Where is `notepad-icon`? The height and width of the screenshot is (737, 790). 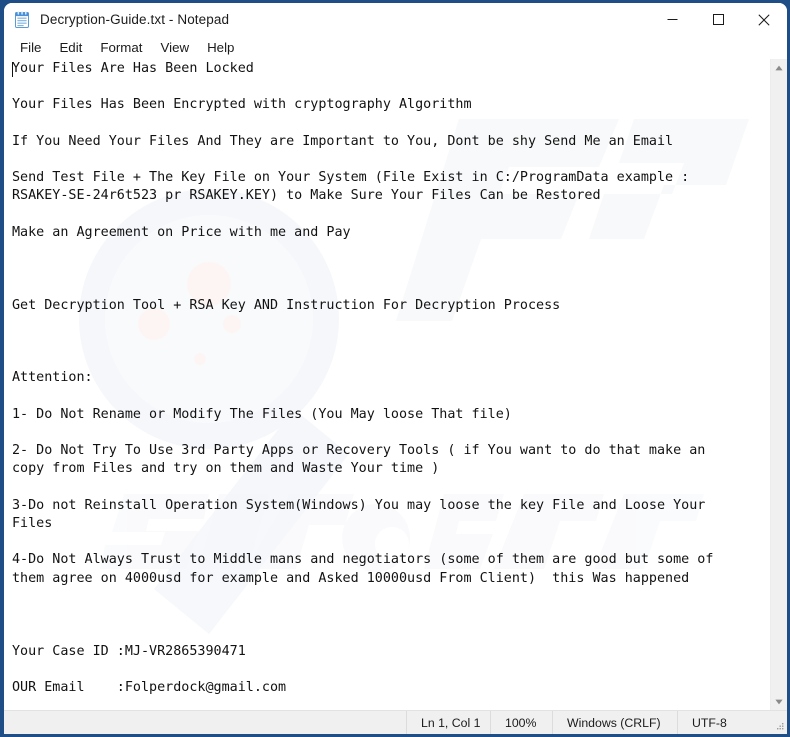
notepad-icon is located at coordinates (22, 19).